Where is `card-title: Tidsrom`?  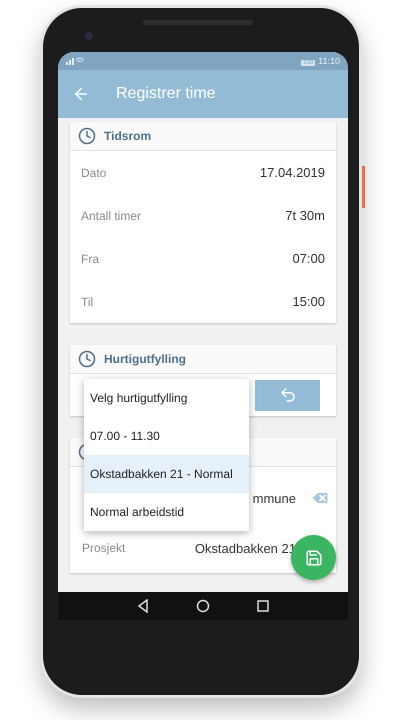
card-title: Tidsrom is located at coordinates (128, 136).